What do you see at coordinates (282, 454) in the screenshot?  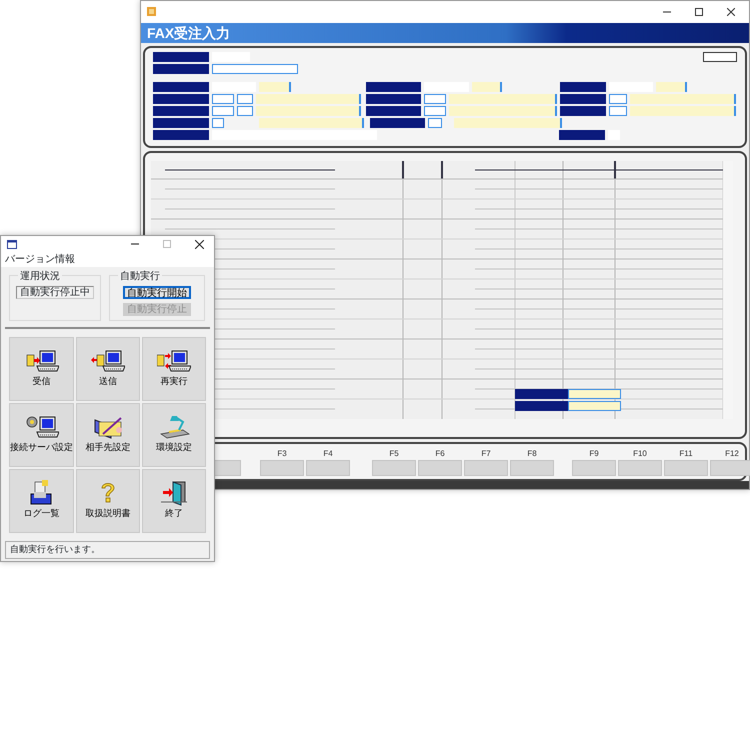 I see `function-key-label: F3` at bounding box center [282, 454].